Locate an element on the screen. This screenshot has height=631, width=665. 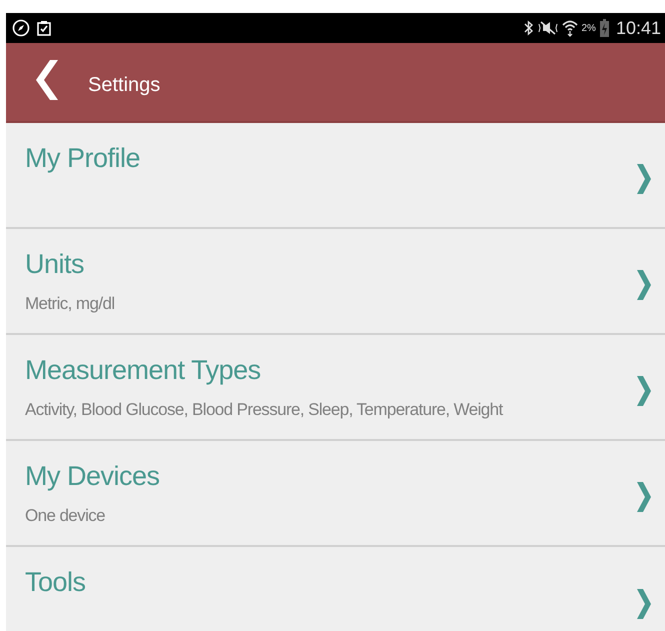
battery-icon is located at coordinates (604, 28).